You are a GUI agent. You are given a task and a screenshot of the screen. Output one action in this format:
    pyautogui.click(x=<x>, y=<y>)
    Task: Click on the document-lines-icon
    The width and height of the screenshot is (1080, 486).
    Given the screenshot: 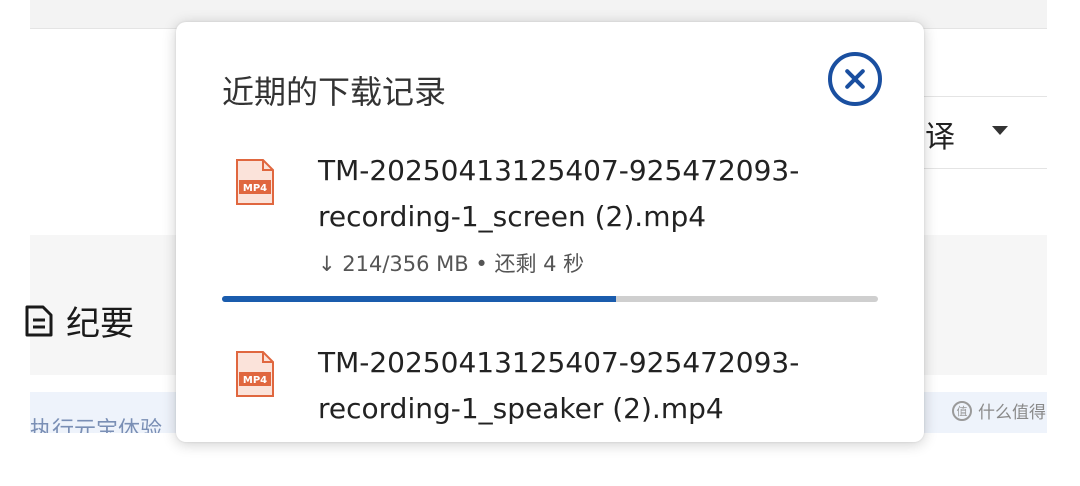 What is the action you would take?
    pyautogui.click(x=39, y=320)
    